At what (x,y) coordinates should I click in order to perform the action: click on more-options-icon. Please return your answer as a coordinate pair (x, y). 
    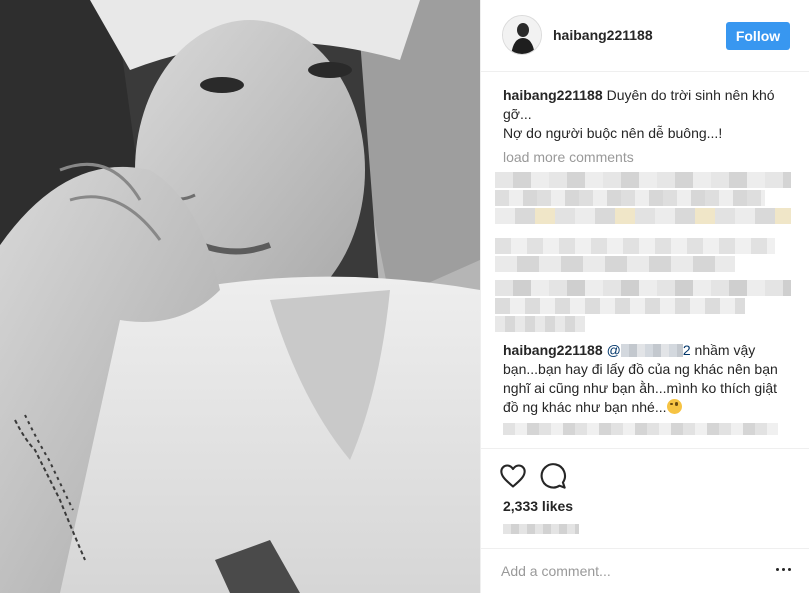
    Looking at the image, I should click on (784, 571).